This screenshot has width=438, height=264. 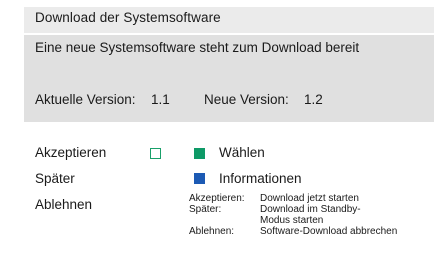 I want to click on help-text-accept: Download jetzt starten, so click(x=309, y=198).